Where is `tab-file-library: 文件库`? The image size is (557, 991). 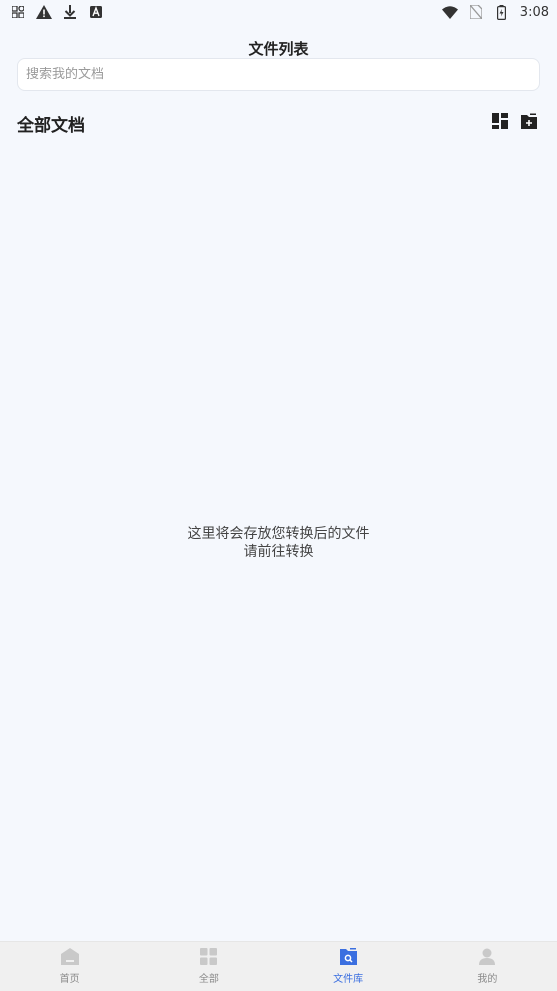 tab-file-library: 文件库 is located at coordinates (348, 966).